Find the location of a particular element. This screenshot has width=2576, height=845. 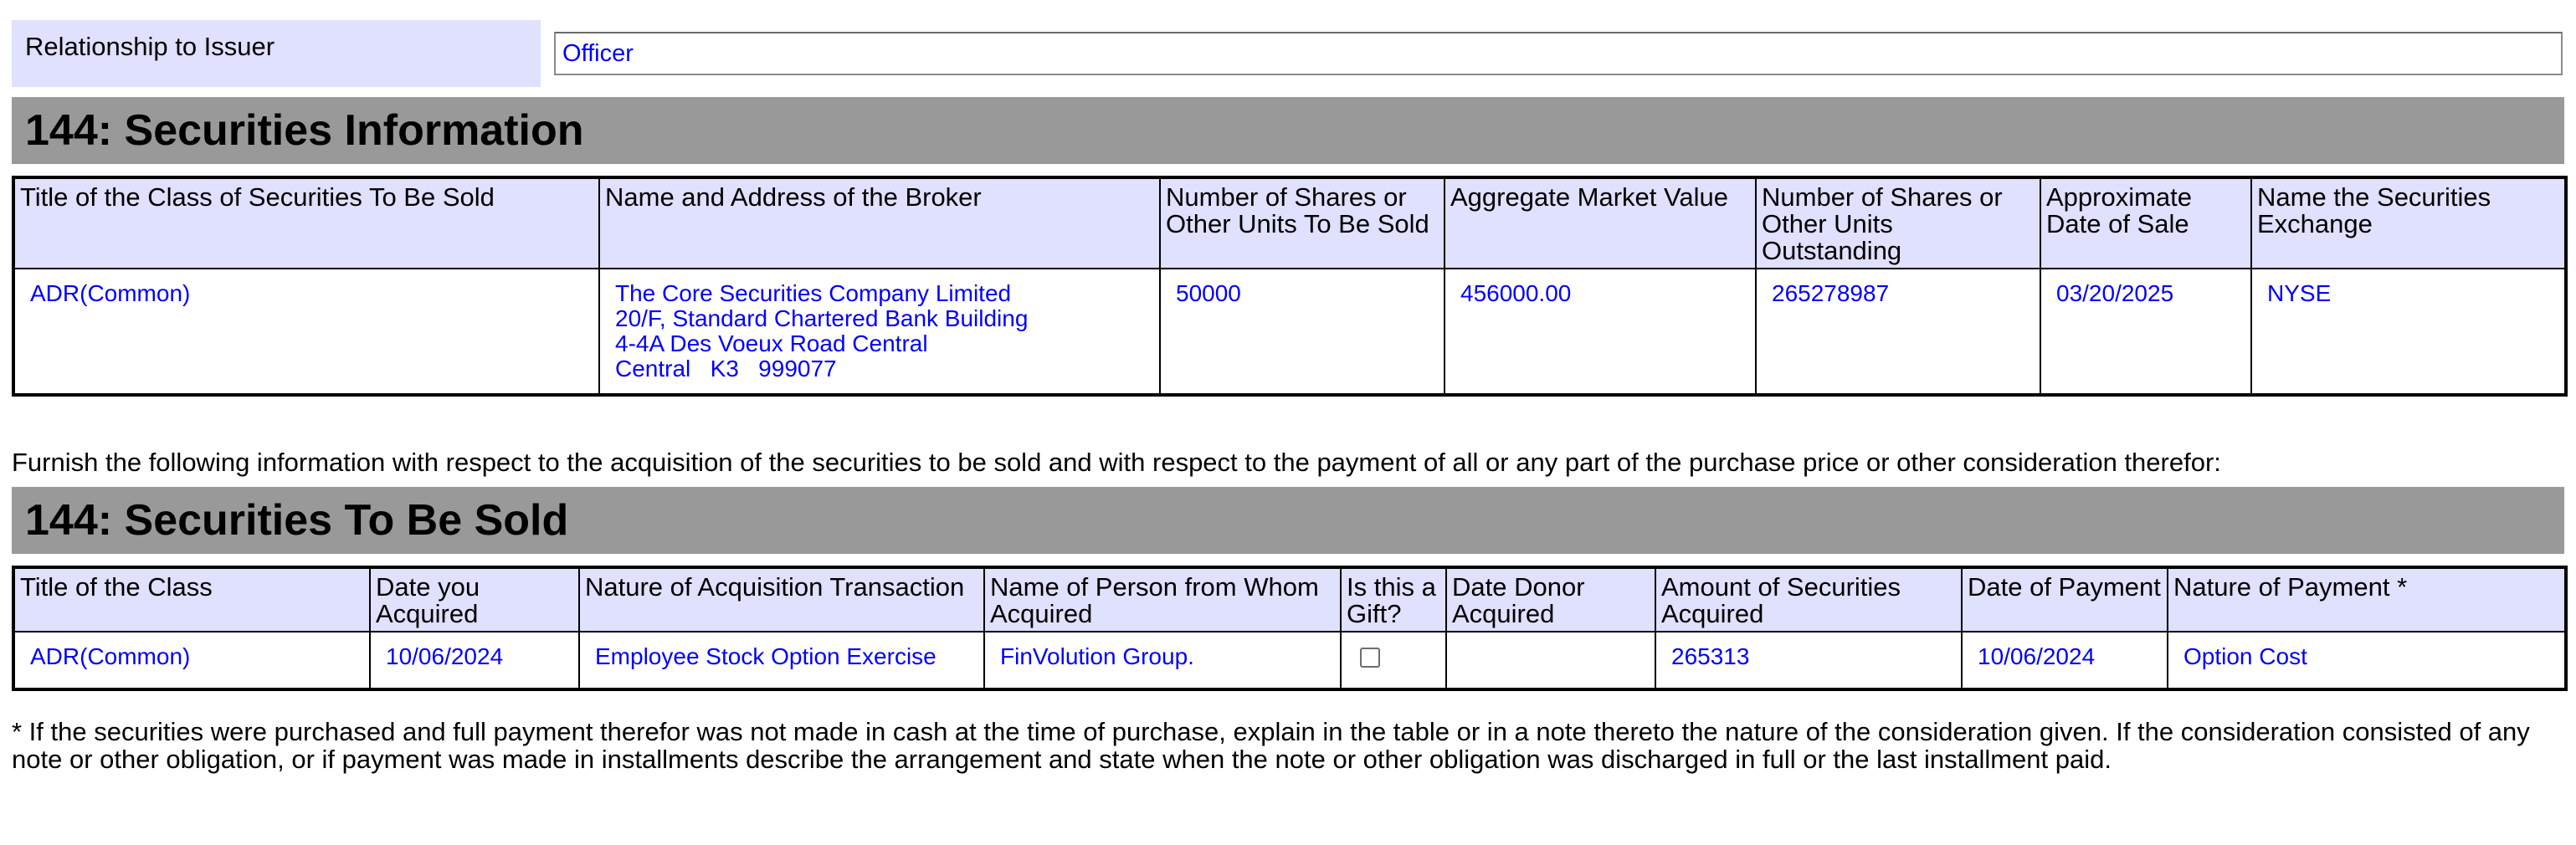

col-header-class-title: Title of the Class is located at coordinates (192, 599).